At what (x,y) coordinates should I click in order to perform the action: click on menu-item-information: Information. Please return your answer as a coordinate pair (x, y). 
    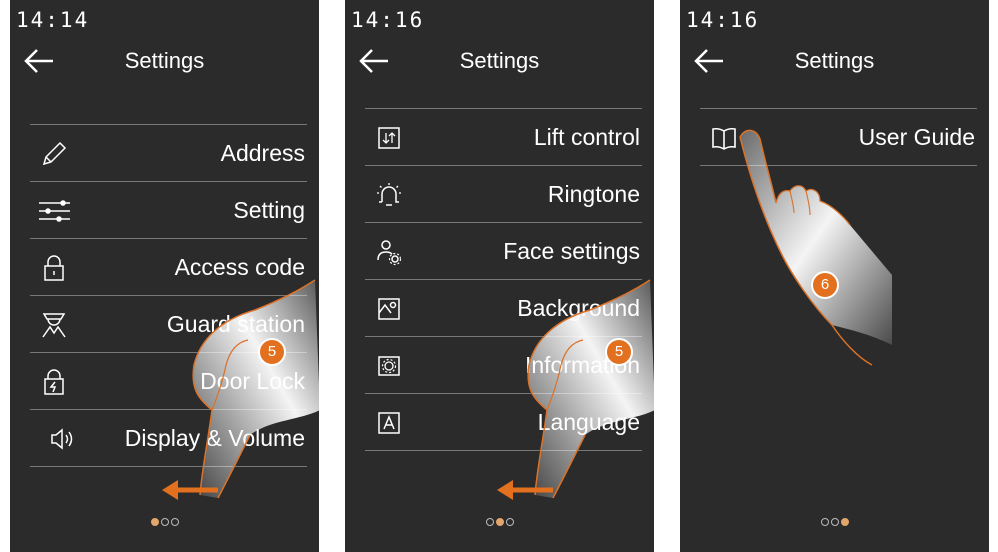
    Looking at the image, I should click on (503, 364).